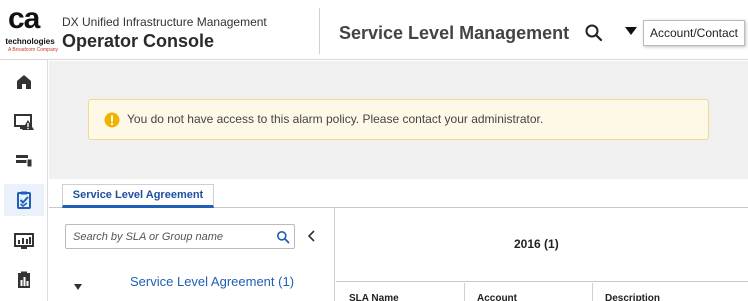 This screenshot has height=301, width=748. Describe the element at coordinates (138, 196) in the screenshot. I see `tab-service-level-agreement: Service Level Agreement` at that location.